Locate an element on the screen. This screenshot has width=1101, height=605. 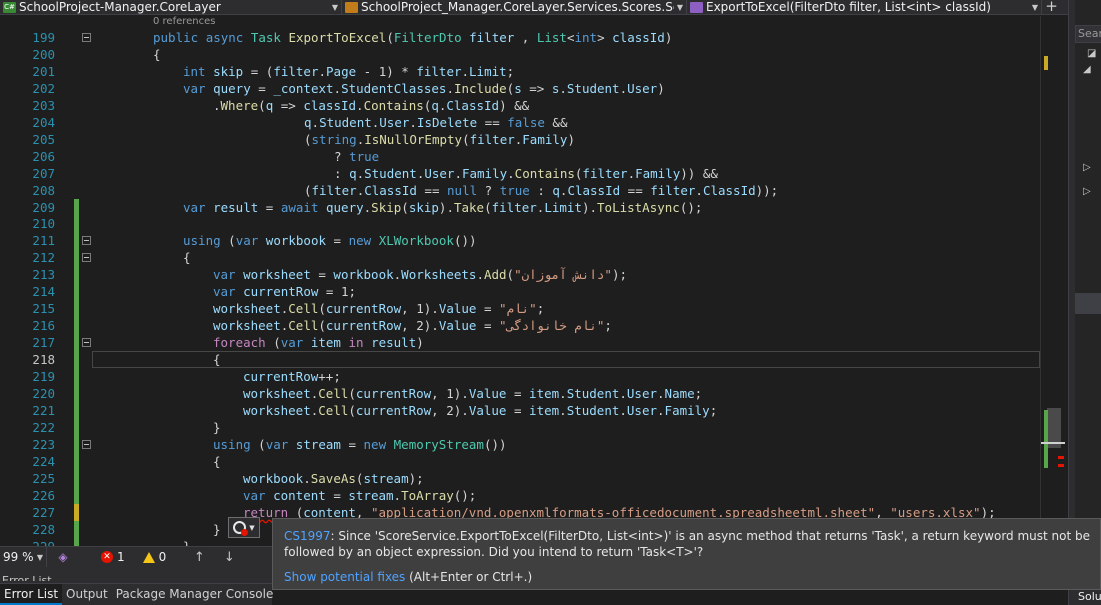
warning-count: 0 is located at coordinates (163, 557).